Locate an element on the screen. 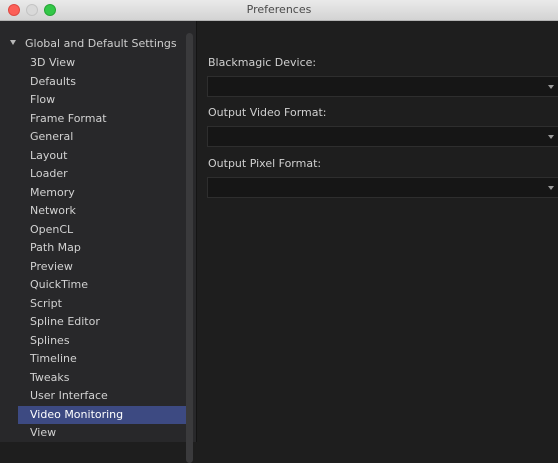 The width and height of the screenshot is (558, 463). tree-item-tweaks: Tweaks is located at coordinates (102, 378).